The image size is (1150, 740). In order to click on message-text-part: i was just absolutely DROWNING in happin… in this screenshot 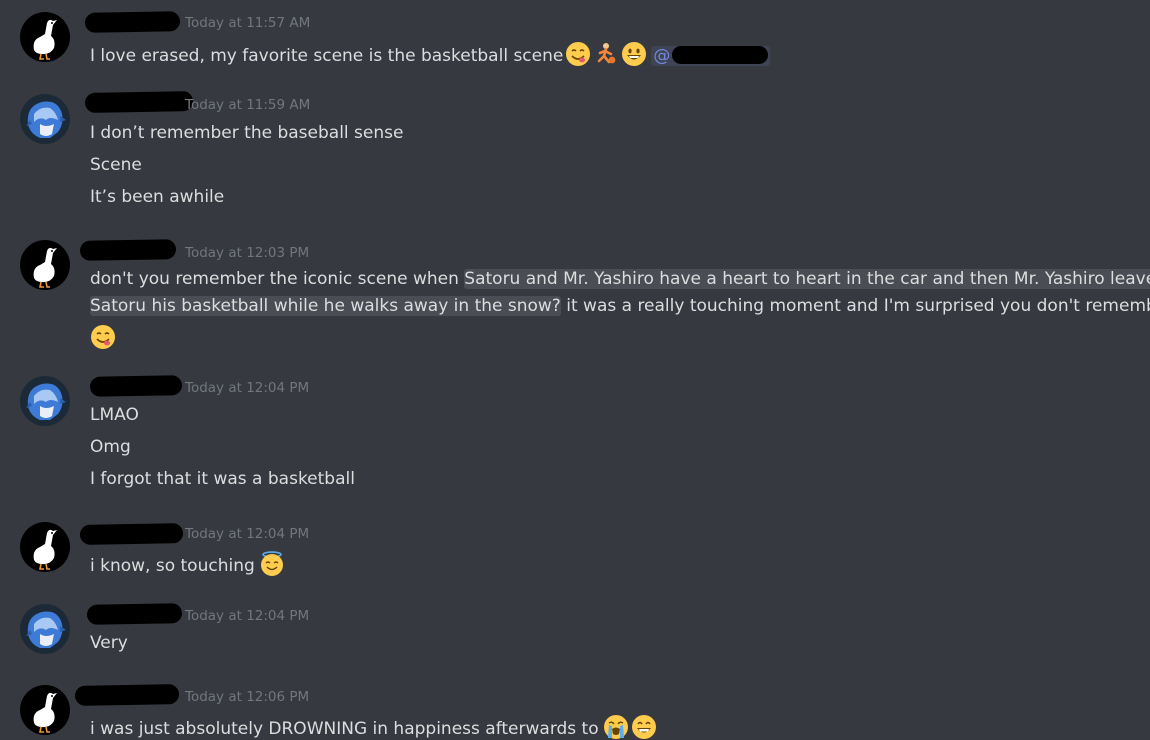, I will do `click(344, 729)`.